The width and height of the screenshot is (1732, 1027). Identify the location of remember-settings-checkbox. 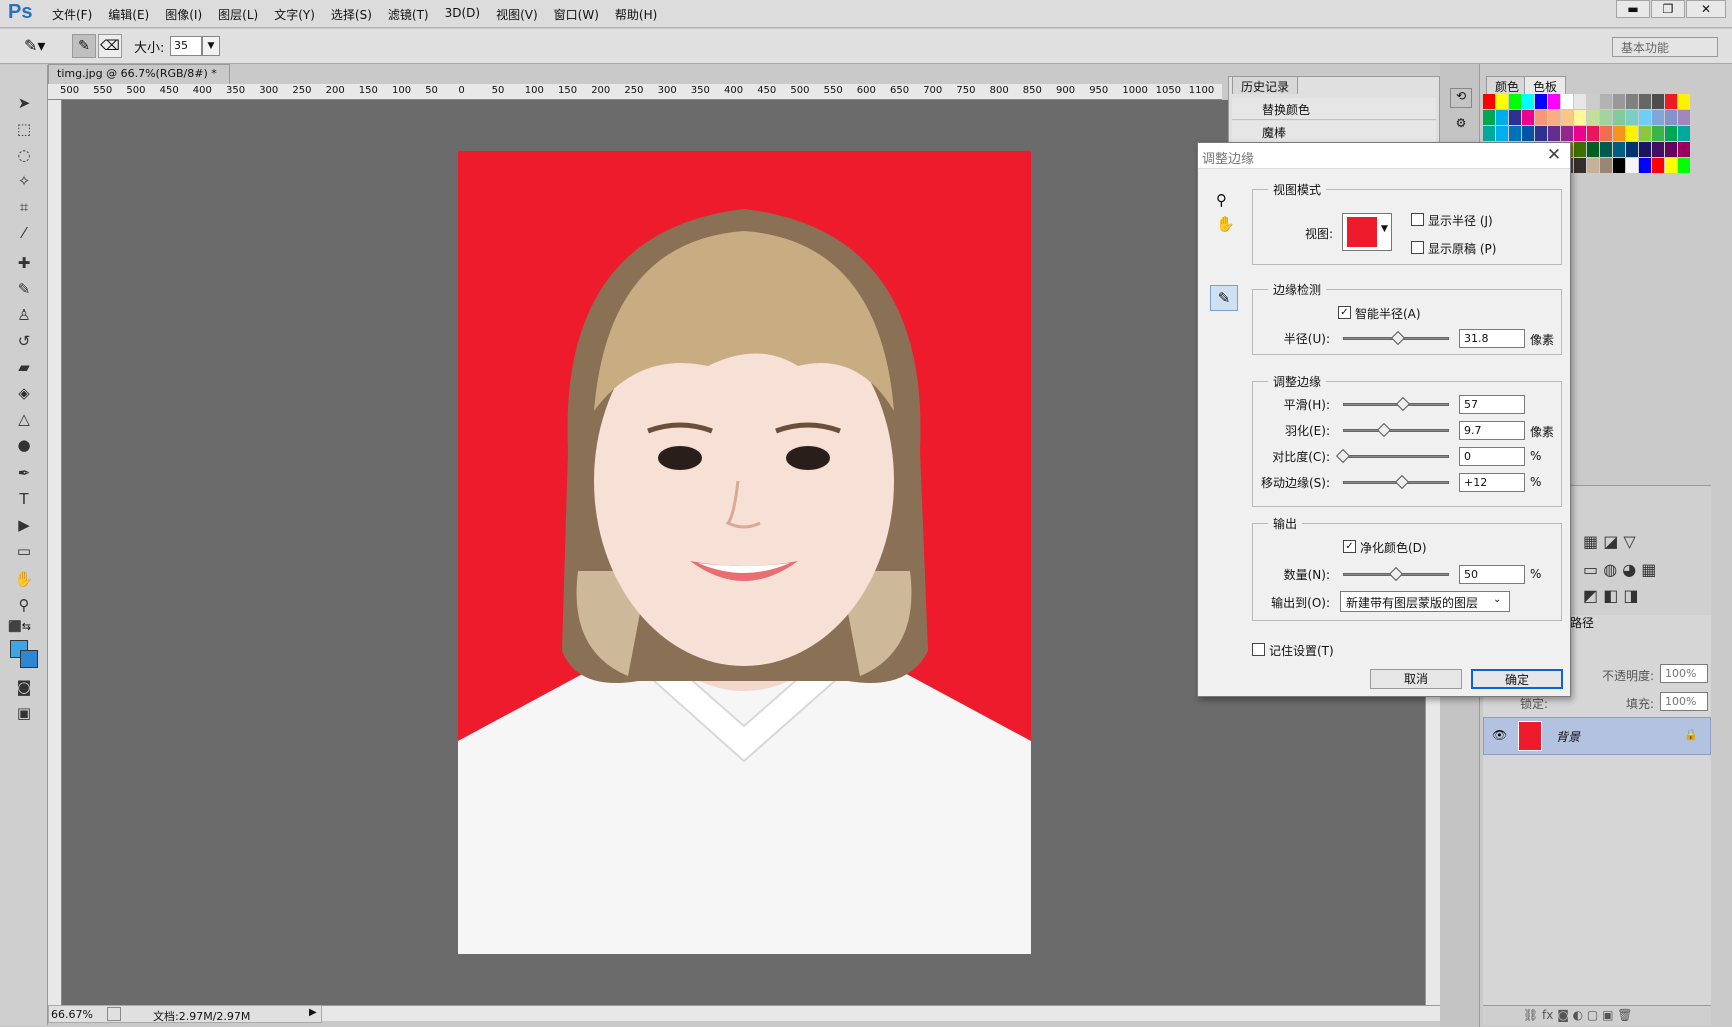
(1258, 649).